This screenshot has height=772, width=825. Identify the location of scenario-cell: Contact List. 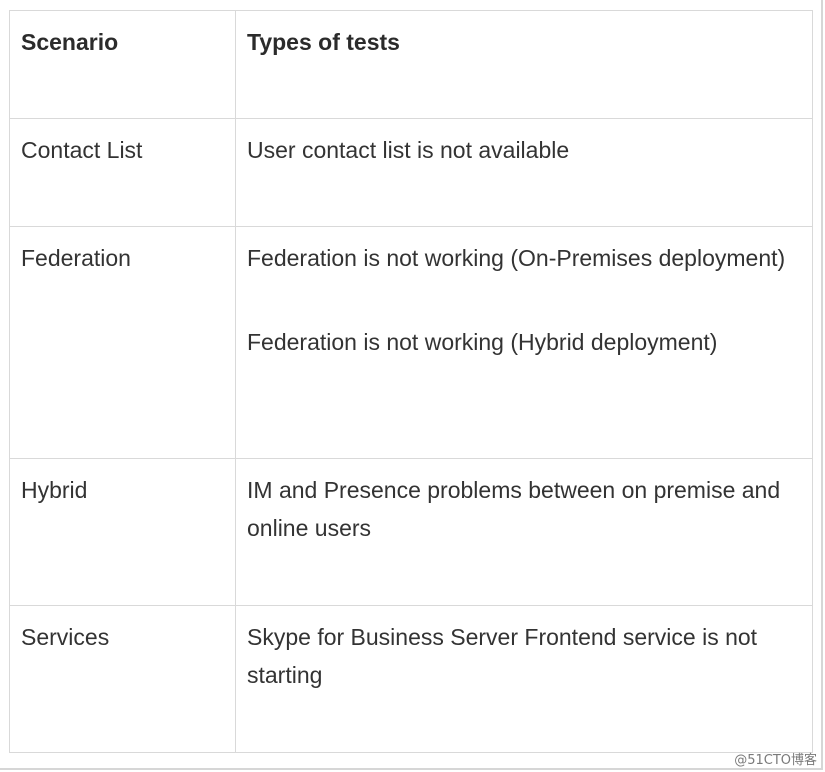
(122, 172).